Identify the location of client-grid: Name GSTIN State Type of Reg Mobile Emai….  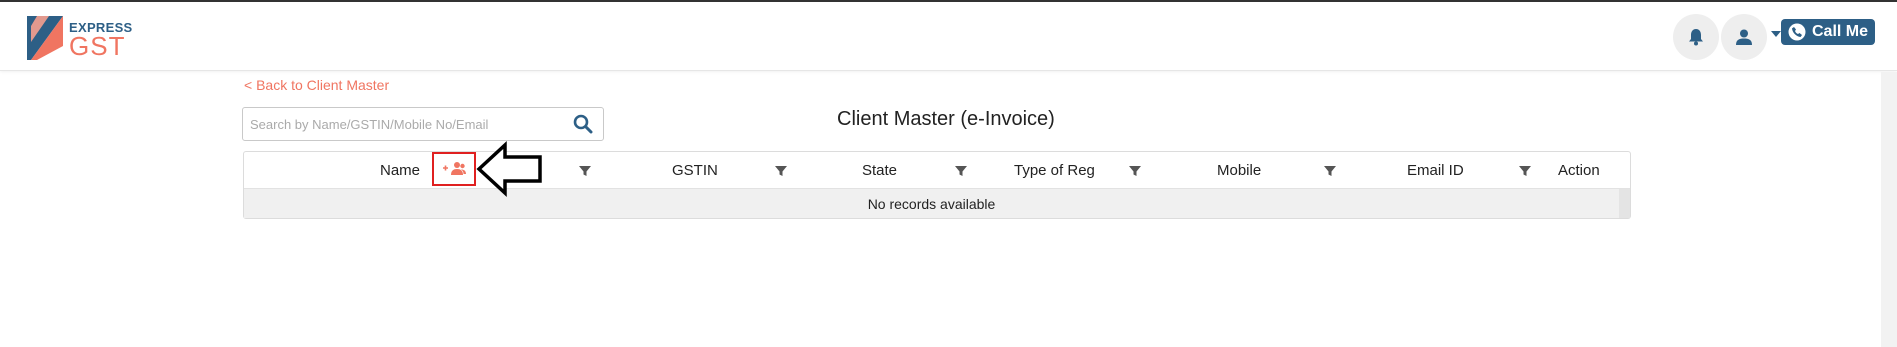
(937, 185).